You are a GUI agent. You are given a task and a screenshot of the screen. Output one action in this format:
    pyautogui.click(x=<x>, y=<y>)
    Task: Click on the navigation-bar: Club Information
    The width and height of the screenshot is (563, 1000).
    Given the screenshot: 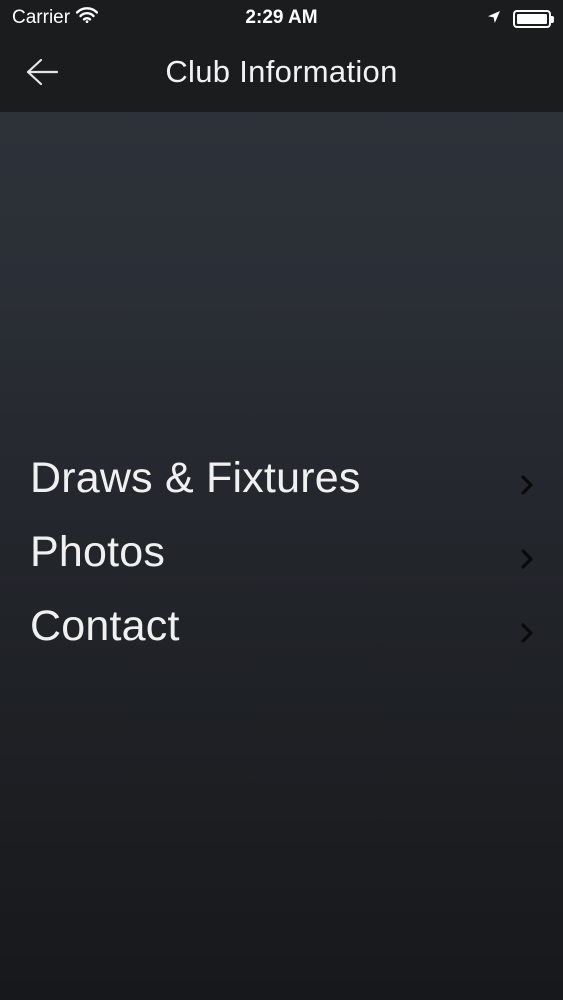 What is the action you would take?
    pyautogui.click(x=281, y=75)
    